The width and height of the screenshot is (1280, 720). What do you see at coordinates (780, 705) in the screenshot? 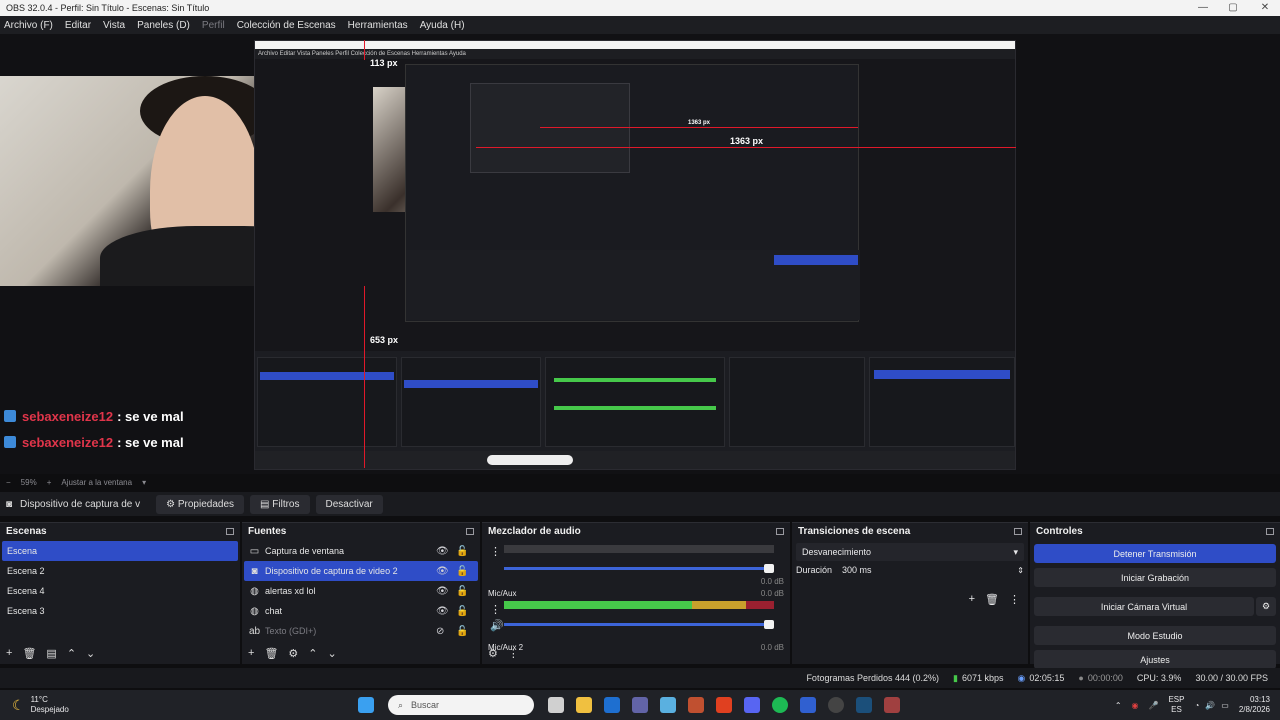
I see `spotify-icon` at bounding box center [780, 705].